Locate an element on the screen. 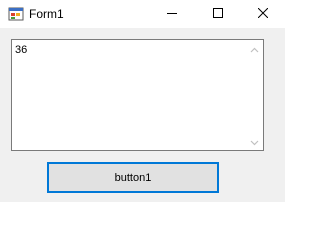 Image resolution: width=320 pixels, height=240 pixels. scroll-up-button is located at coordinates (254, 48).